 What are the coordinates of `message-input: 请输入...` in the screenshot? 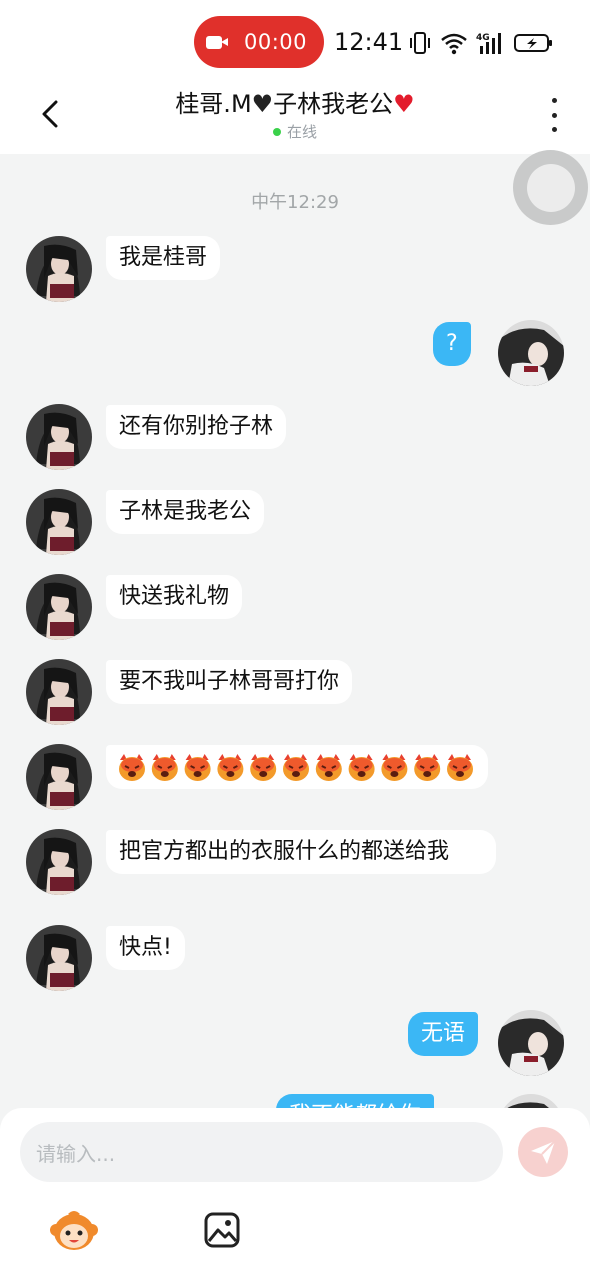 It's located at (261, 1152).